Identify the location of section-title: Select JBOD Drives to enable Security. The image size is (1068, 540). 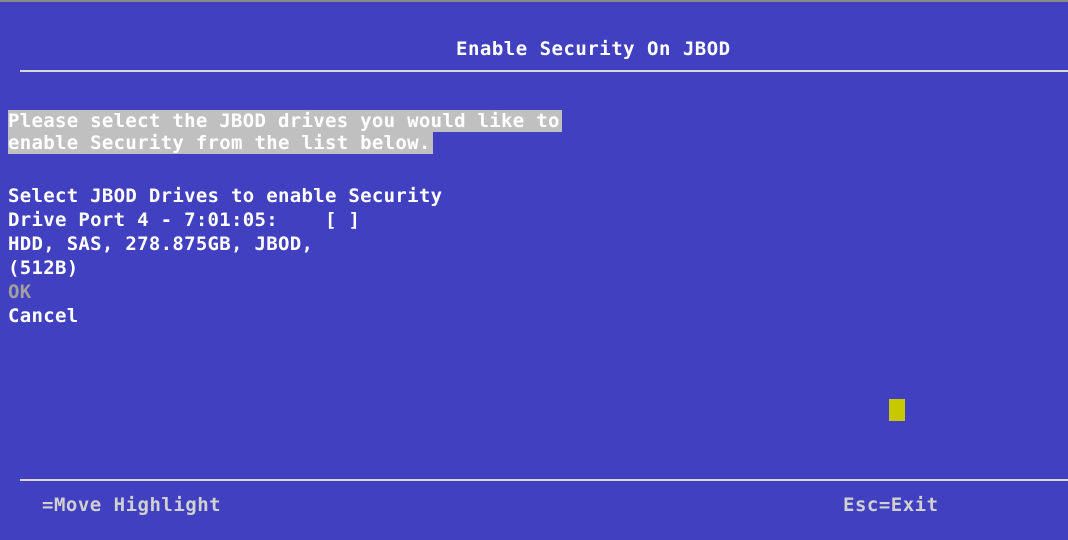
(225, 196).